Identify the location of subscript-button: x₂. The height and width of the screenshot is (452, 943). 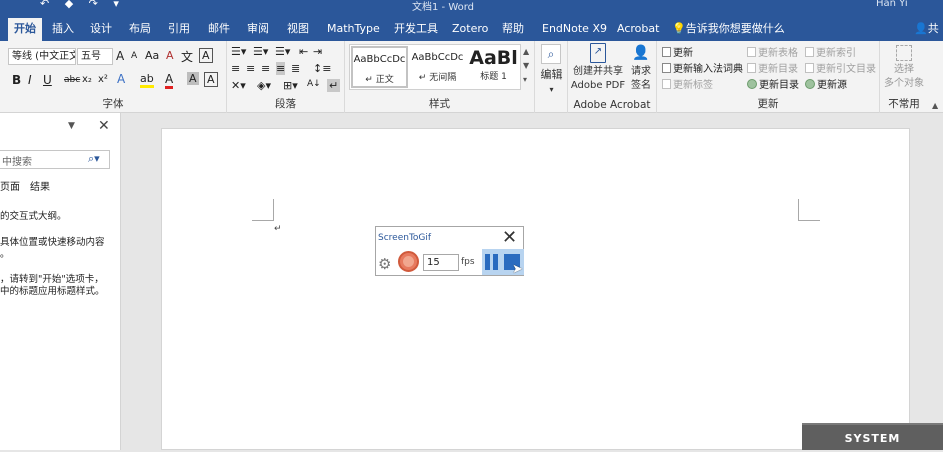
(87, 79).